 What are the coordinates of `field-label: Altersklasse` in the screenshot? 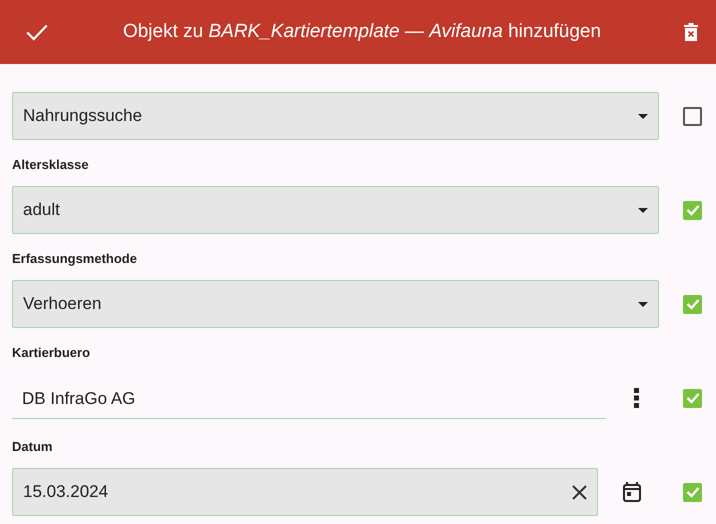 It's located at (51, 165).